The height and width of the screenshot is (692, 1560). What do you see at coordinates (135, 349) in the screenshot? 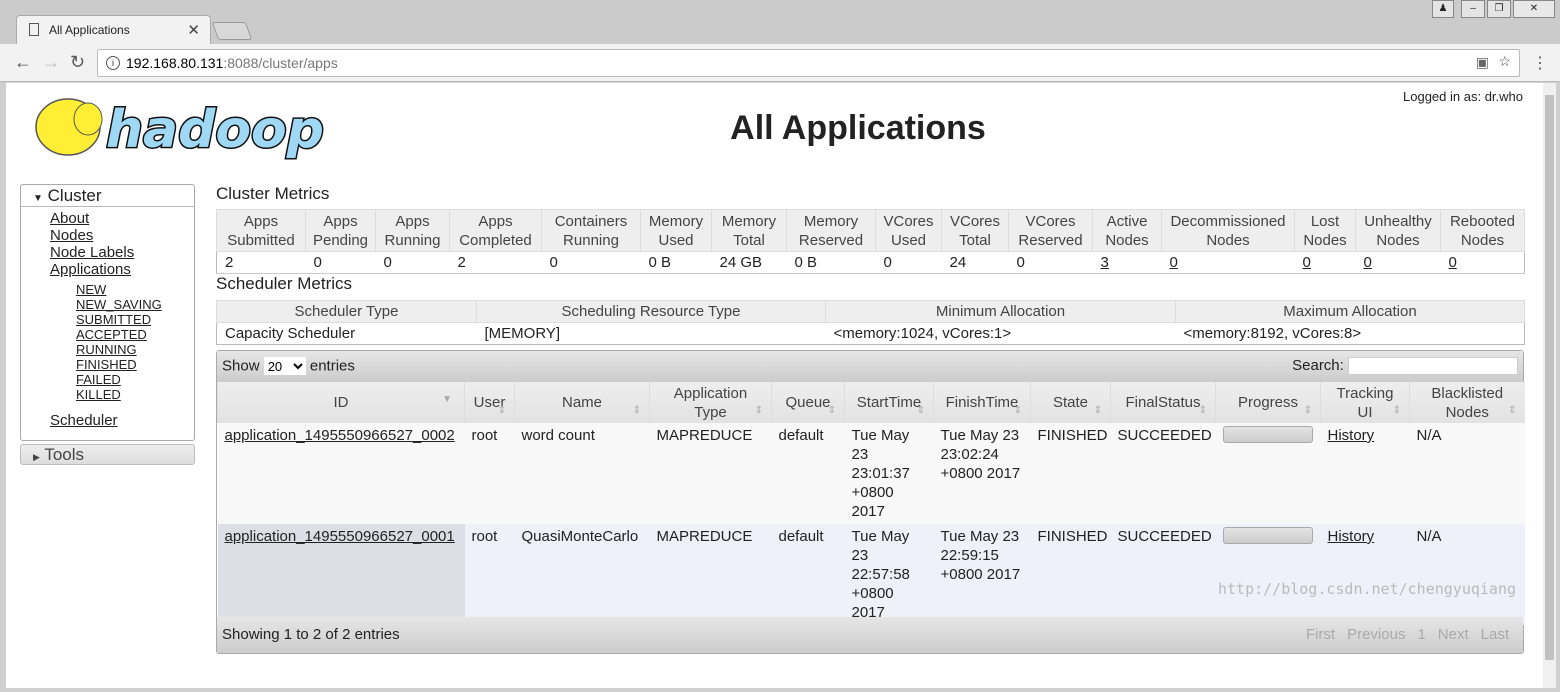
I see `sidebar-state-running: RUNNING` at bounding box center [135, 349].